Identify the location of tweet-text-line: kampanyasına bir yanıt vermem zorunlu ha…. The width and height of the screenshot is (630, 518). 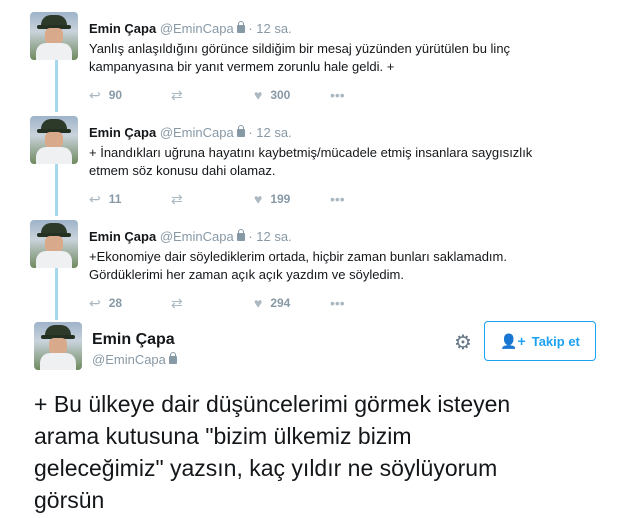
(242, 66).